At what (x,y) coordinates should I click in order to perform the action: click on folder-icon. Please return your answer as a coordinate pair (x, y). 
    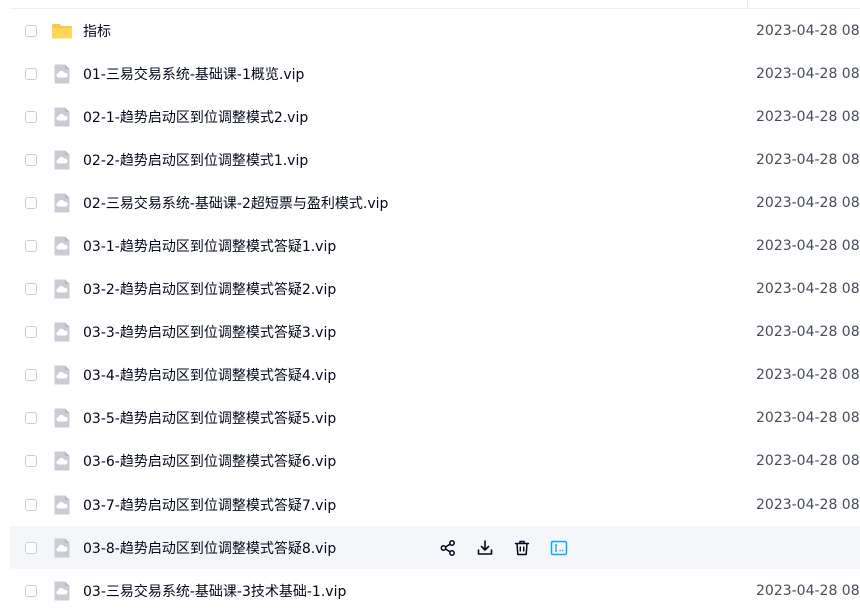
    Looking at the image, I should click on (62, 31).